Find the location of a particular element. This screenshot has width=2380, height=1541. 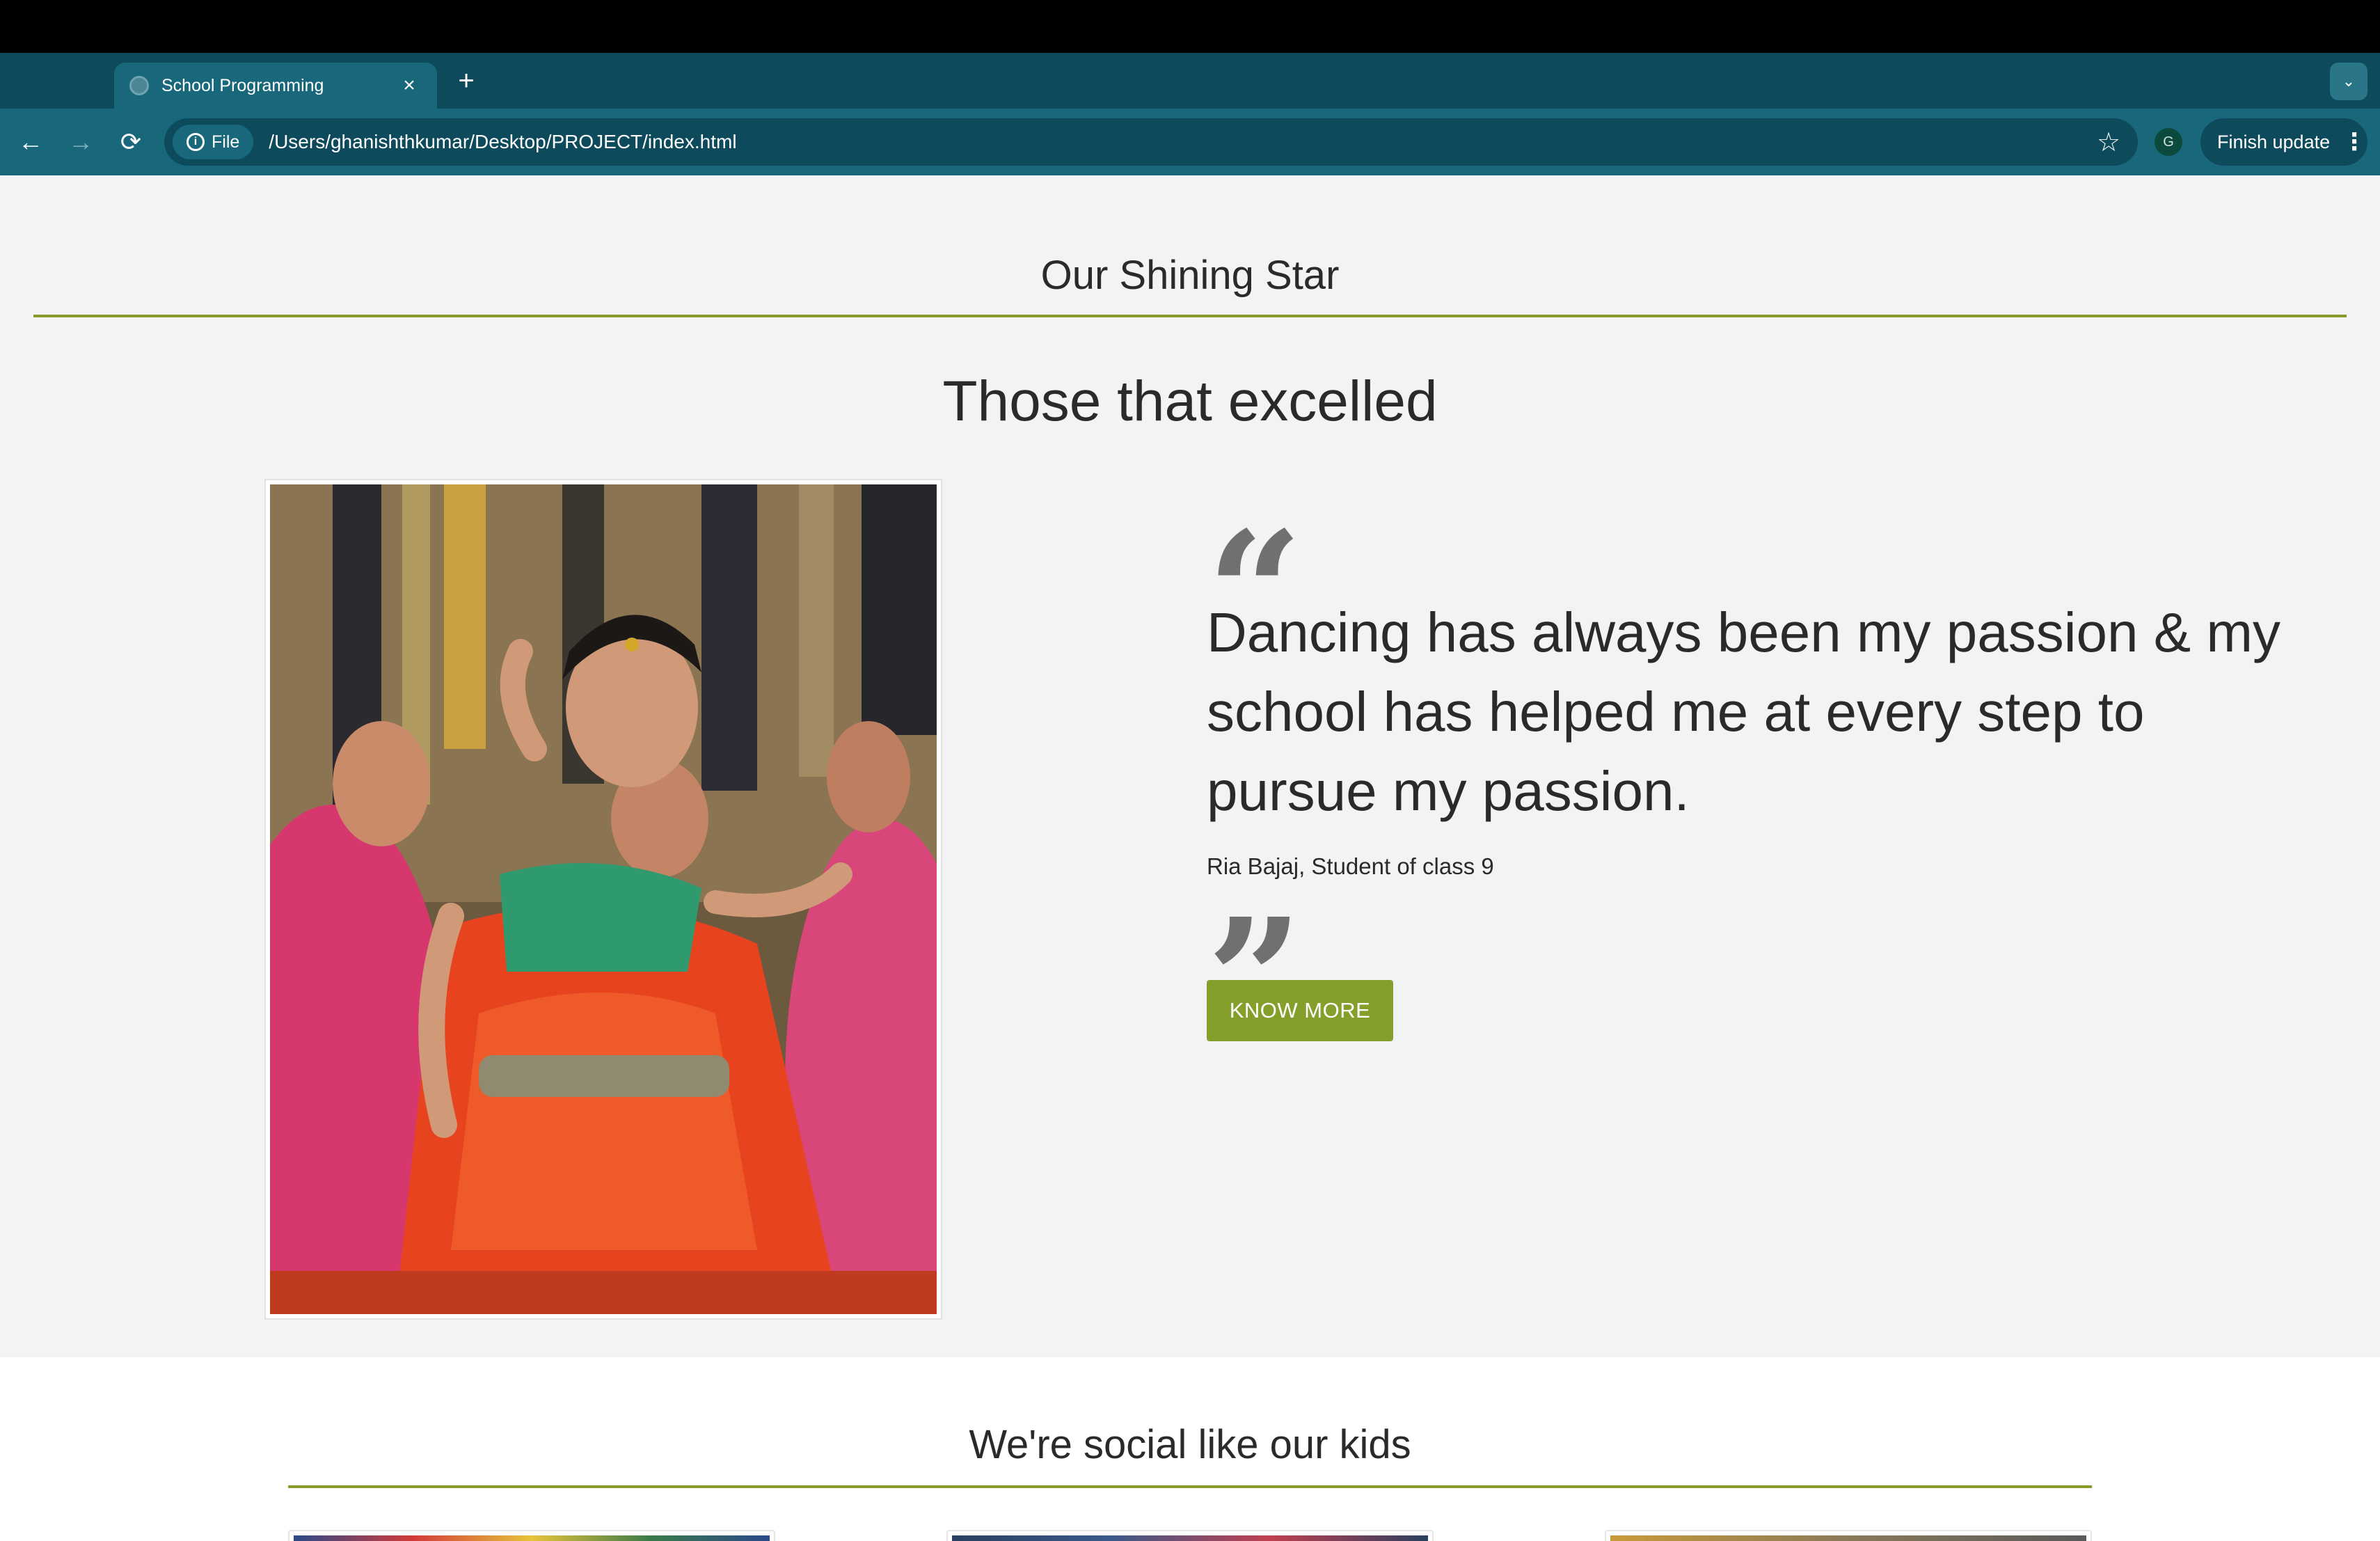

close-icon: × is located at coordinates (410, 85).